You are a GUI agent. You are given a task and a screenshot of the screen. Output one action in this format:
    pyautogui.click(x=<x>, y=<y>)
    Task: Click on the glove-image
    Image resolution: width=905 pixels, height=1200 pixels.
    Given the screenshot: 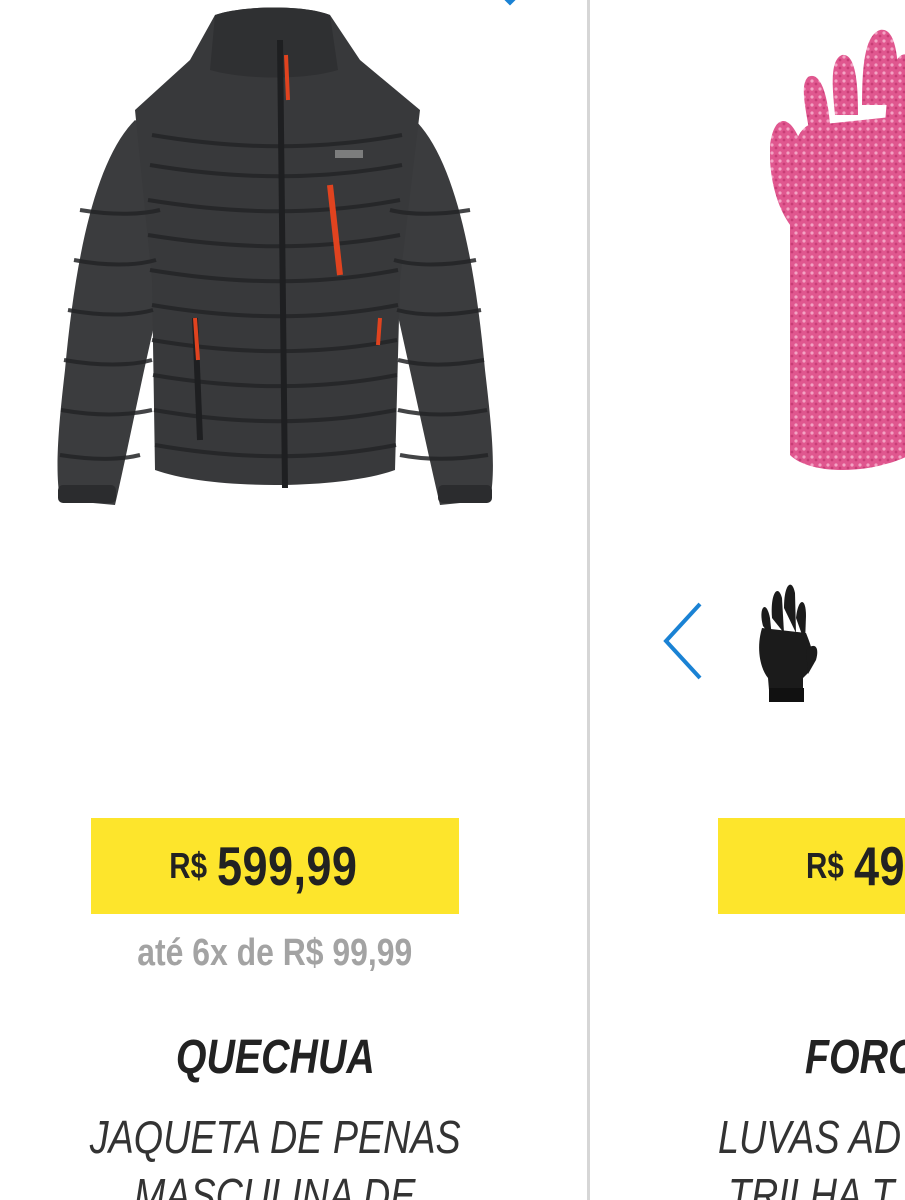 What is the action you would take?
    pyautogui.click(x=837, y=250)
    